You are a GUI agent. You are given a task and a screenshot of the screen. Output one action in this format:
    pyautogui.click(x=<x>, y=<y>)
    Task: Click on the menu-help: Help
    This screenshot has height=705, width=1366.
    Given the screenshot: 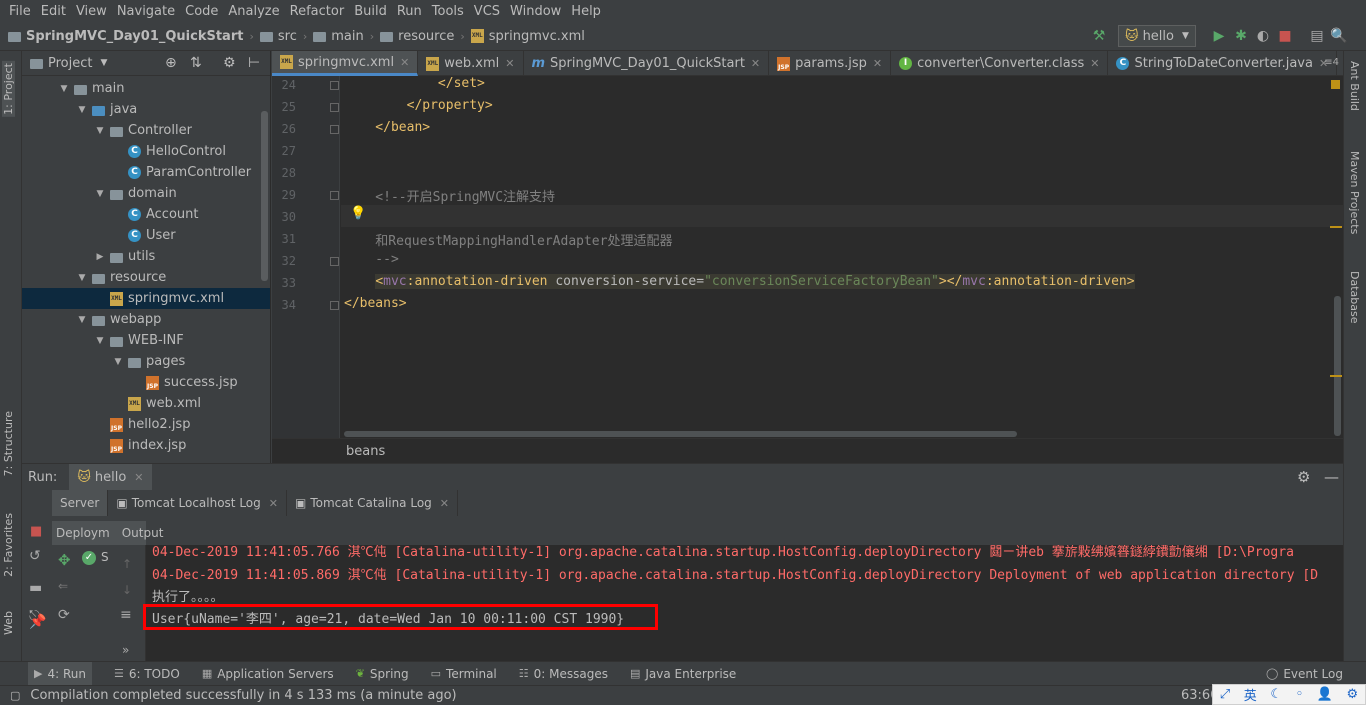 What is the action you would take?
    pyautogui.click(x=586, y=11)
    